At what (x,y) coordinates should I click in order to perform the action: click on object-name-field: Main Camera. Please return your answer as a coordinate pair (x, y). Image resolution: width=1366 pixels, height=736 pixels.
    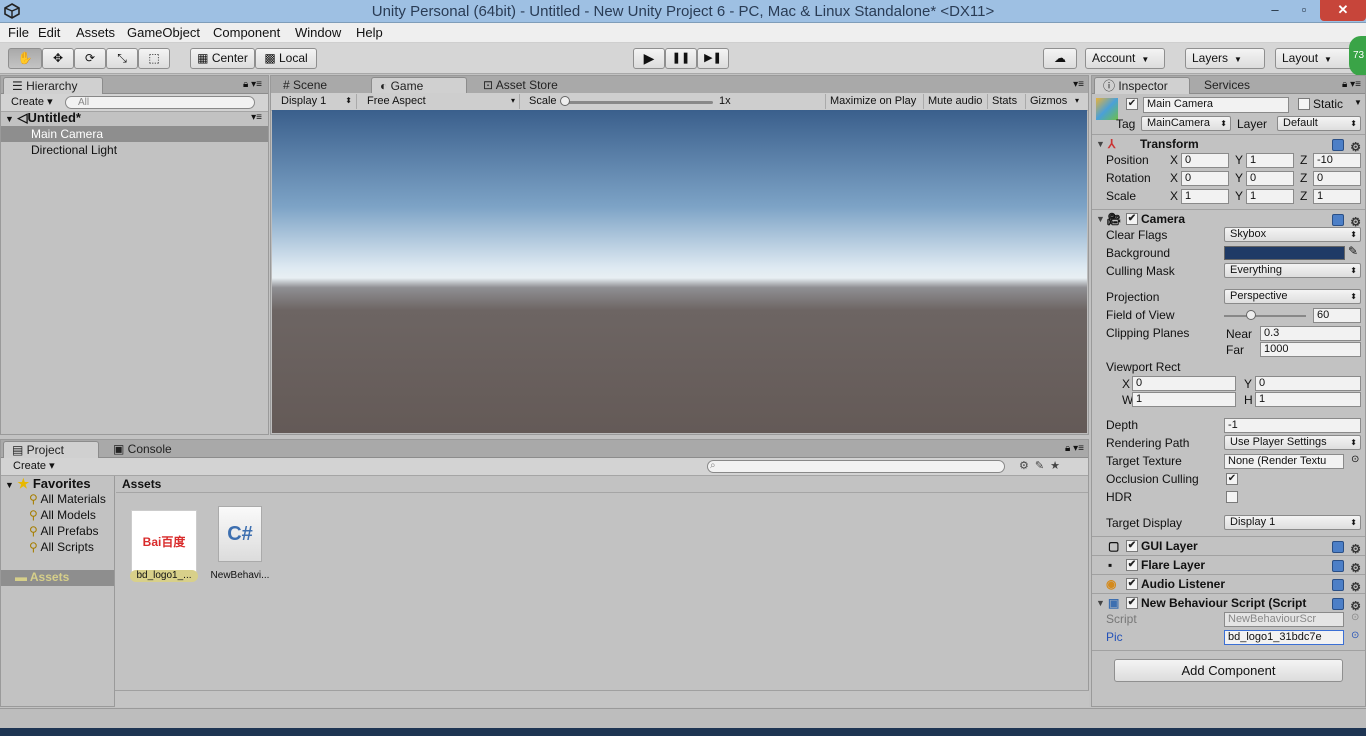
    Looking at the image, I should click on (1216, 105).